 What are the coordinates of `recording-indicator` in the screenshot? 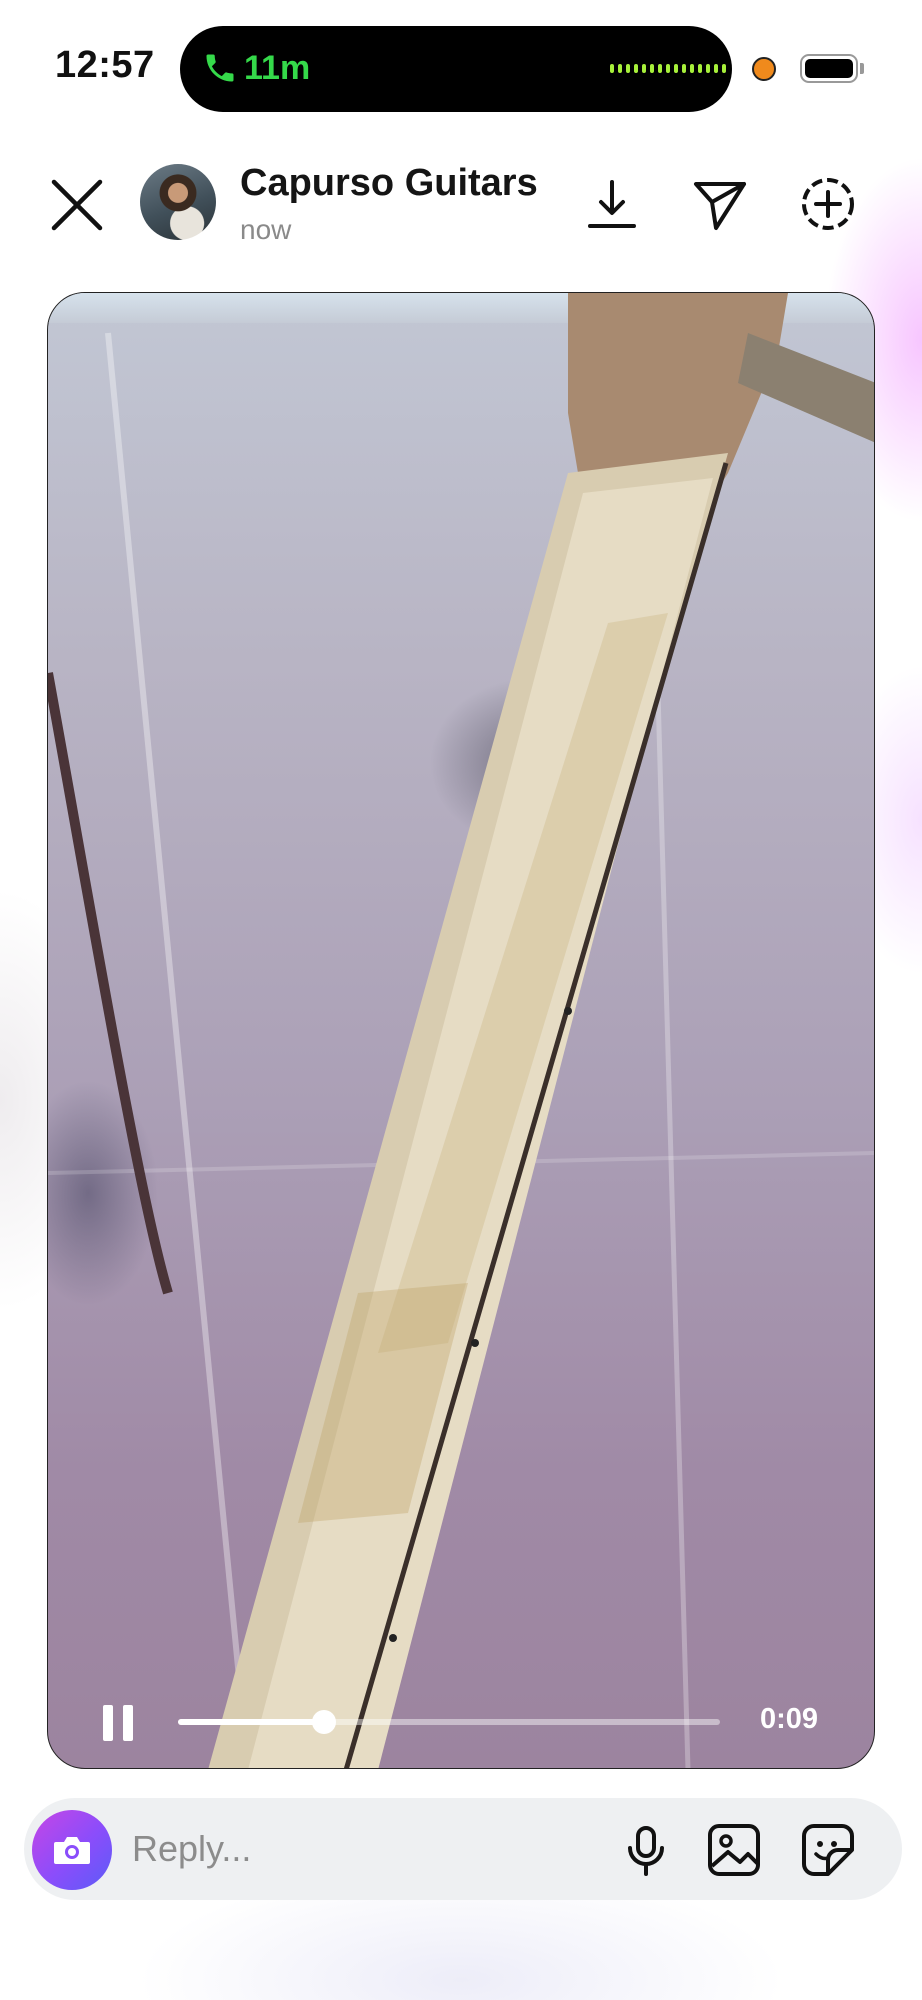 It's located at (764, 69).